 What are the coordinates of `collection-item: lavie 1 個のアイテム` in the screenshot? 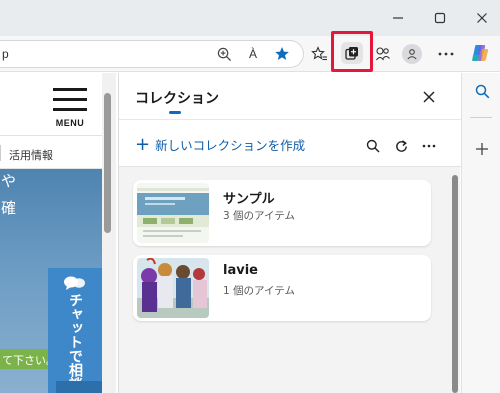 It's located at (282, 288).